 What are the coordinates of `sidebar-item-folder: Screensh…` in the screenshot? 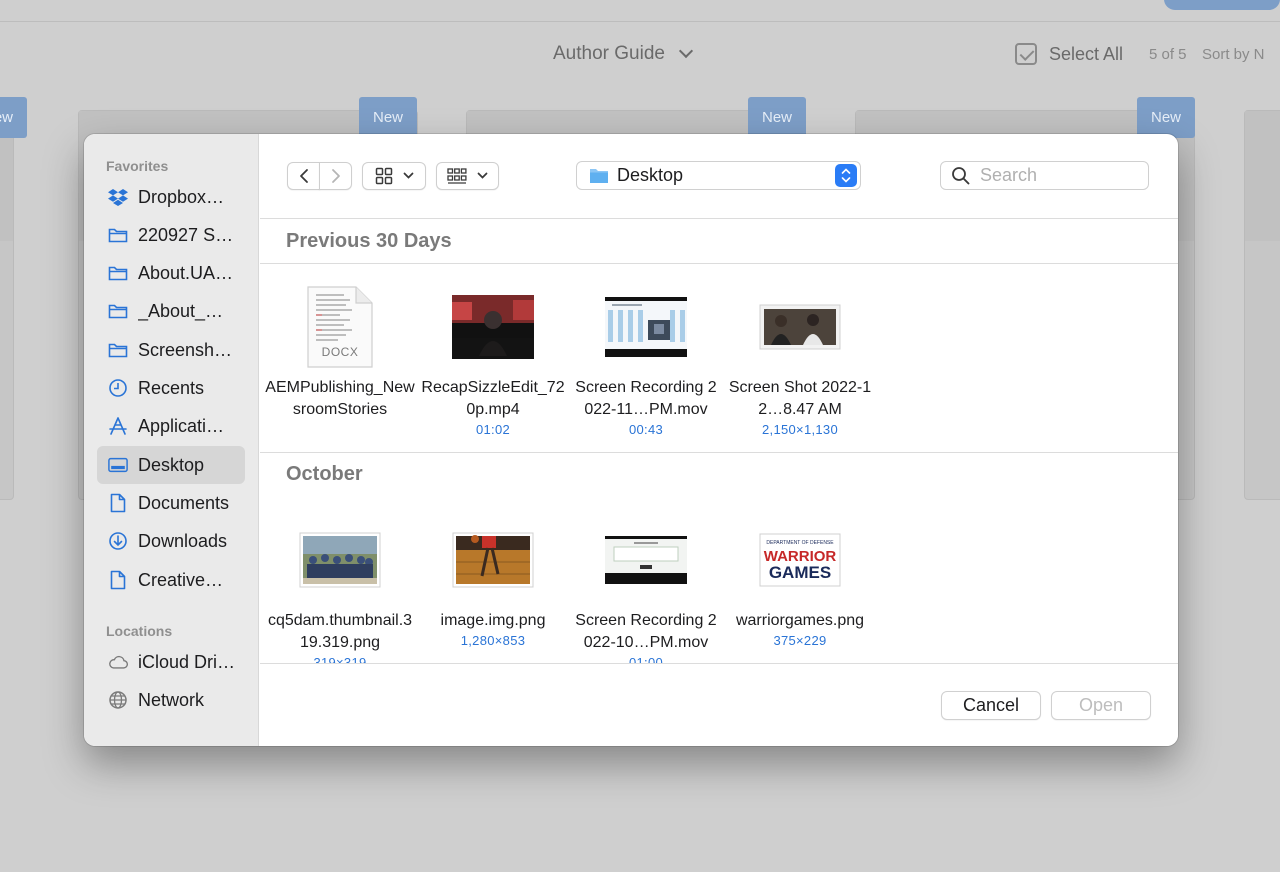 It's located at (171, 350).